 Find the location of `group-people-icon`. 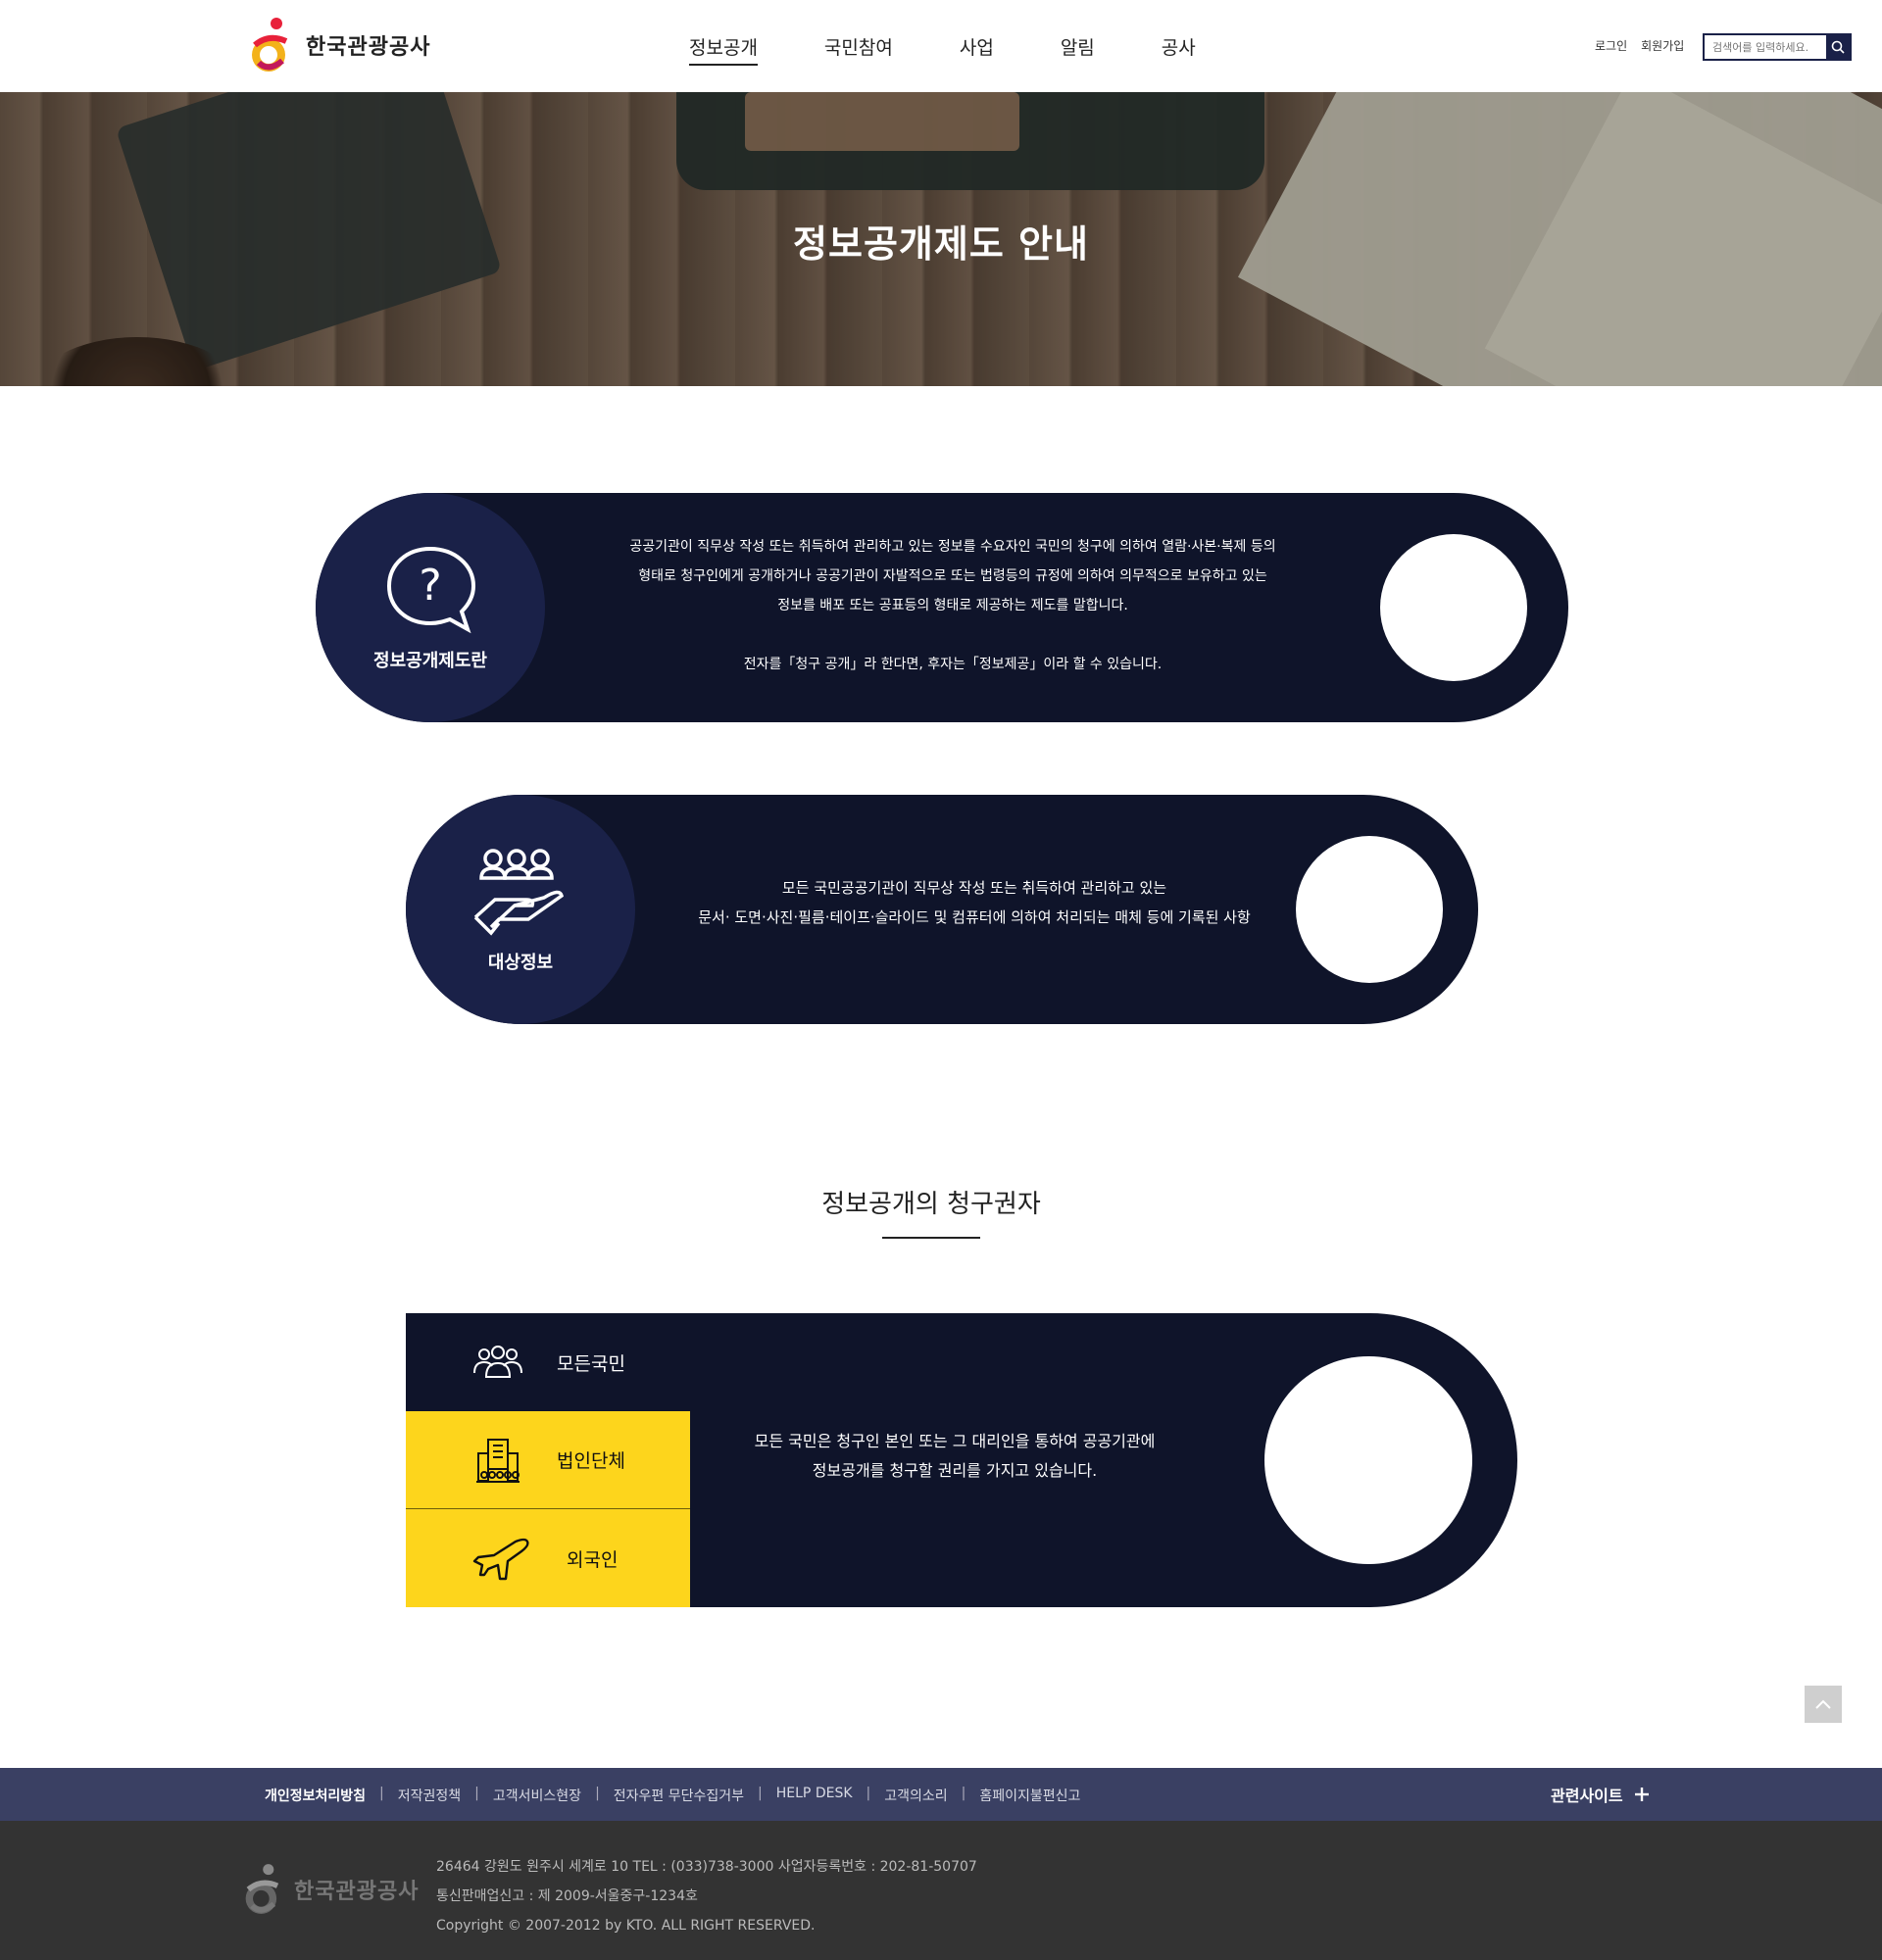

group-people-icon is located at coordinates (498, 1362).